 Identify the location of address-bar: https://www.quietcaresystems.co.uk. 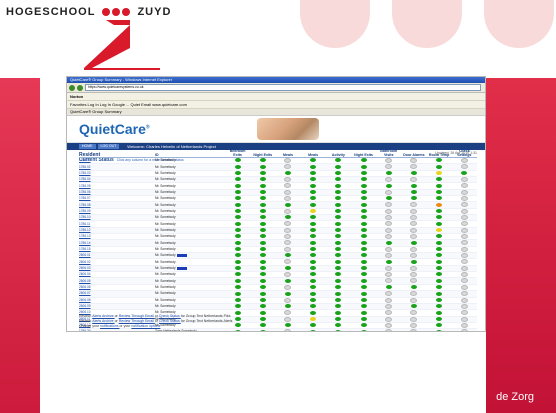
(283, 87).